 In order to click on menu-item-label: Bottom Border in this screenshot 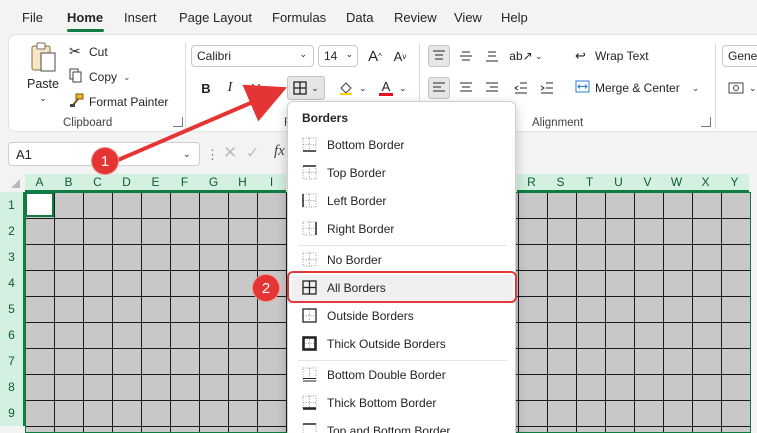, I will do `click(366, 145)`.